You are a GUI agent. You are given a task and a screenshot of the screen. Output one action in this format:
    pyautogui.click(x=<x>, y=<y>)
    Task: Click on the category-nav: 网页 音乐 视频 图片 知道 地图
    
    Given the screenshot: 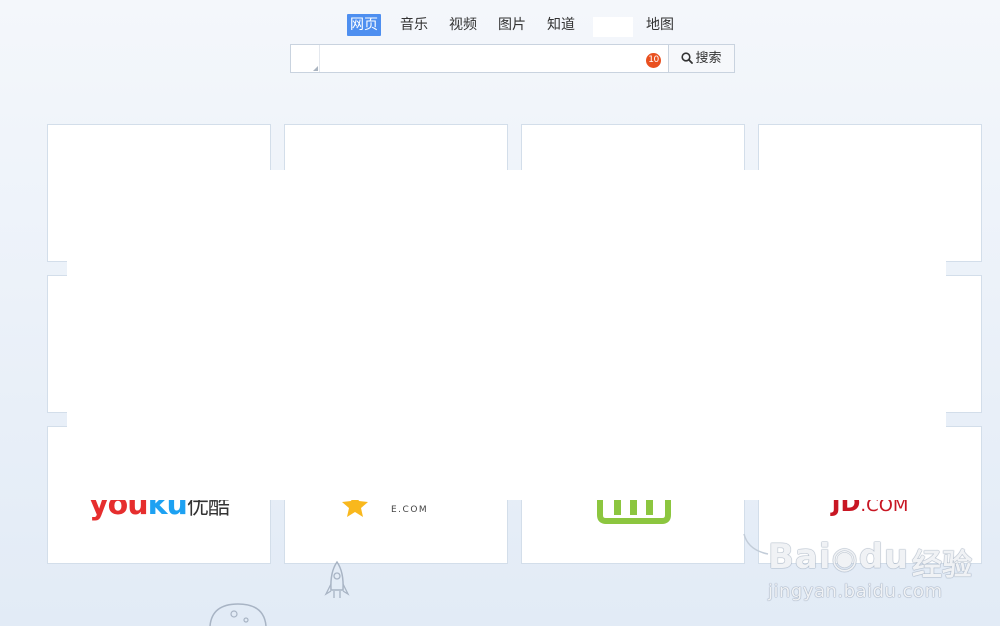 What is the action you would take?
    pyautogui.click(x=500, y=26)
    